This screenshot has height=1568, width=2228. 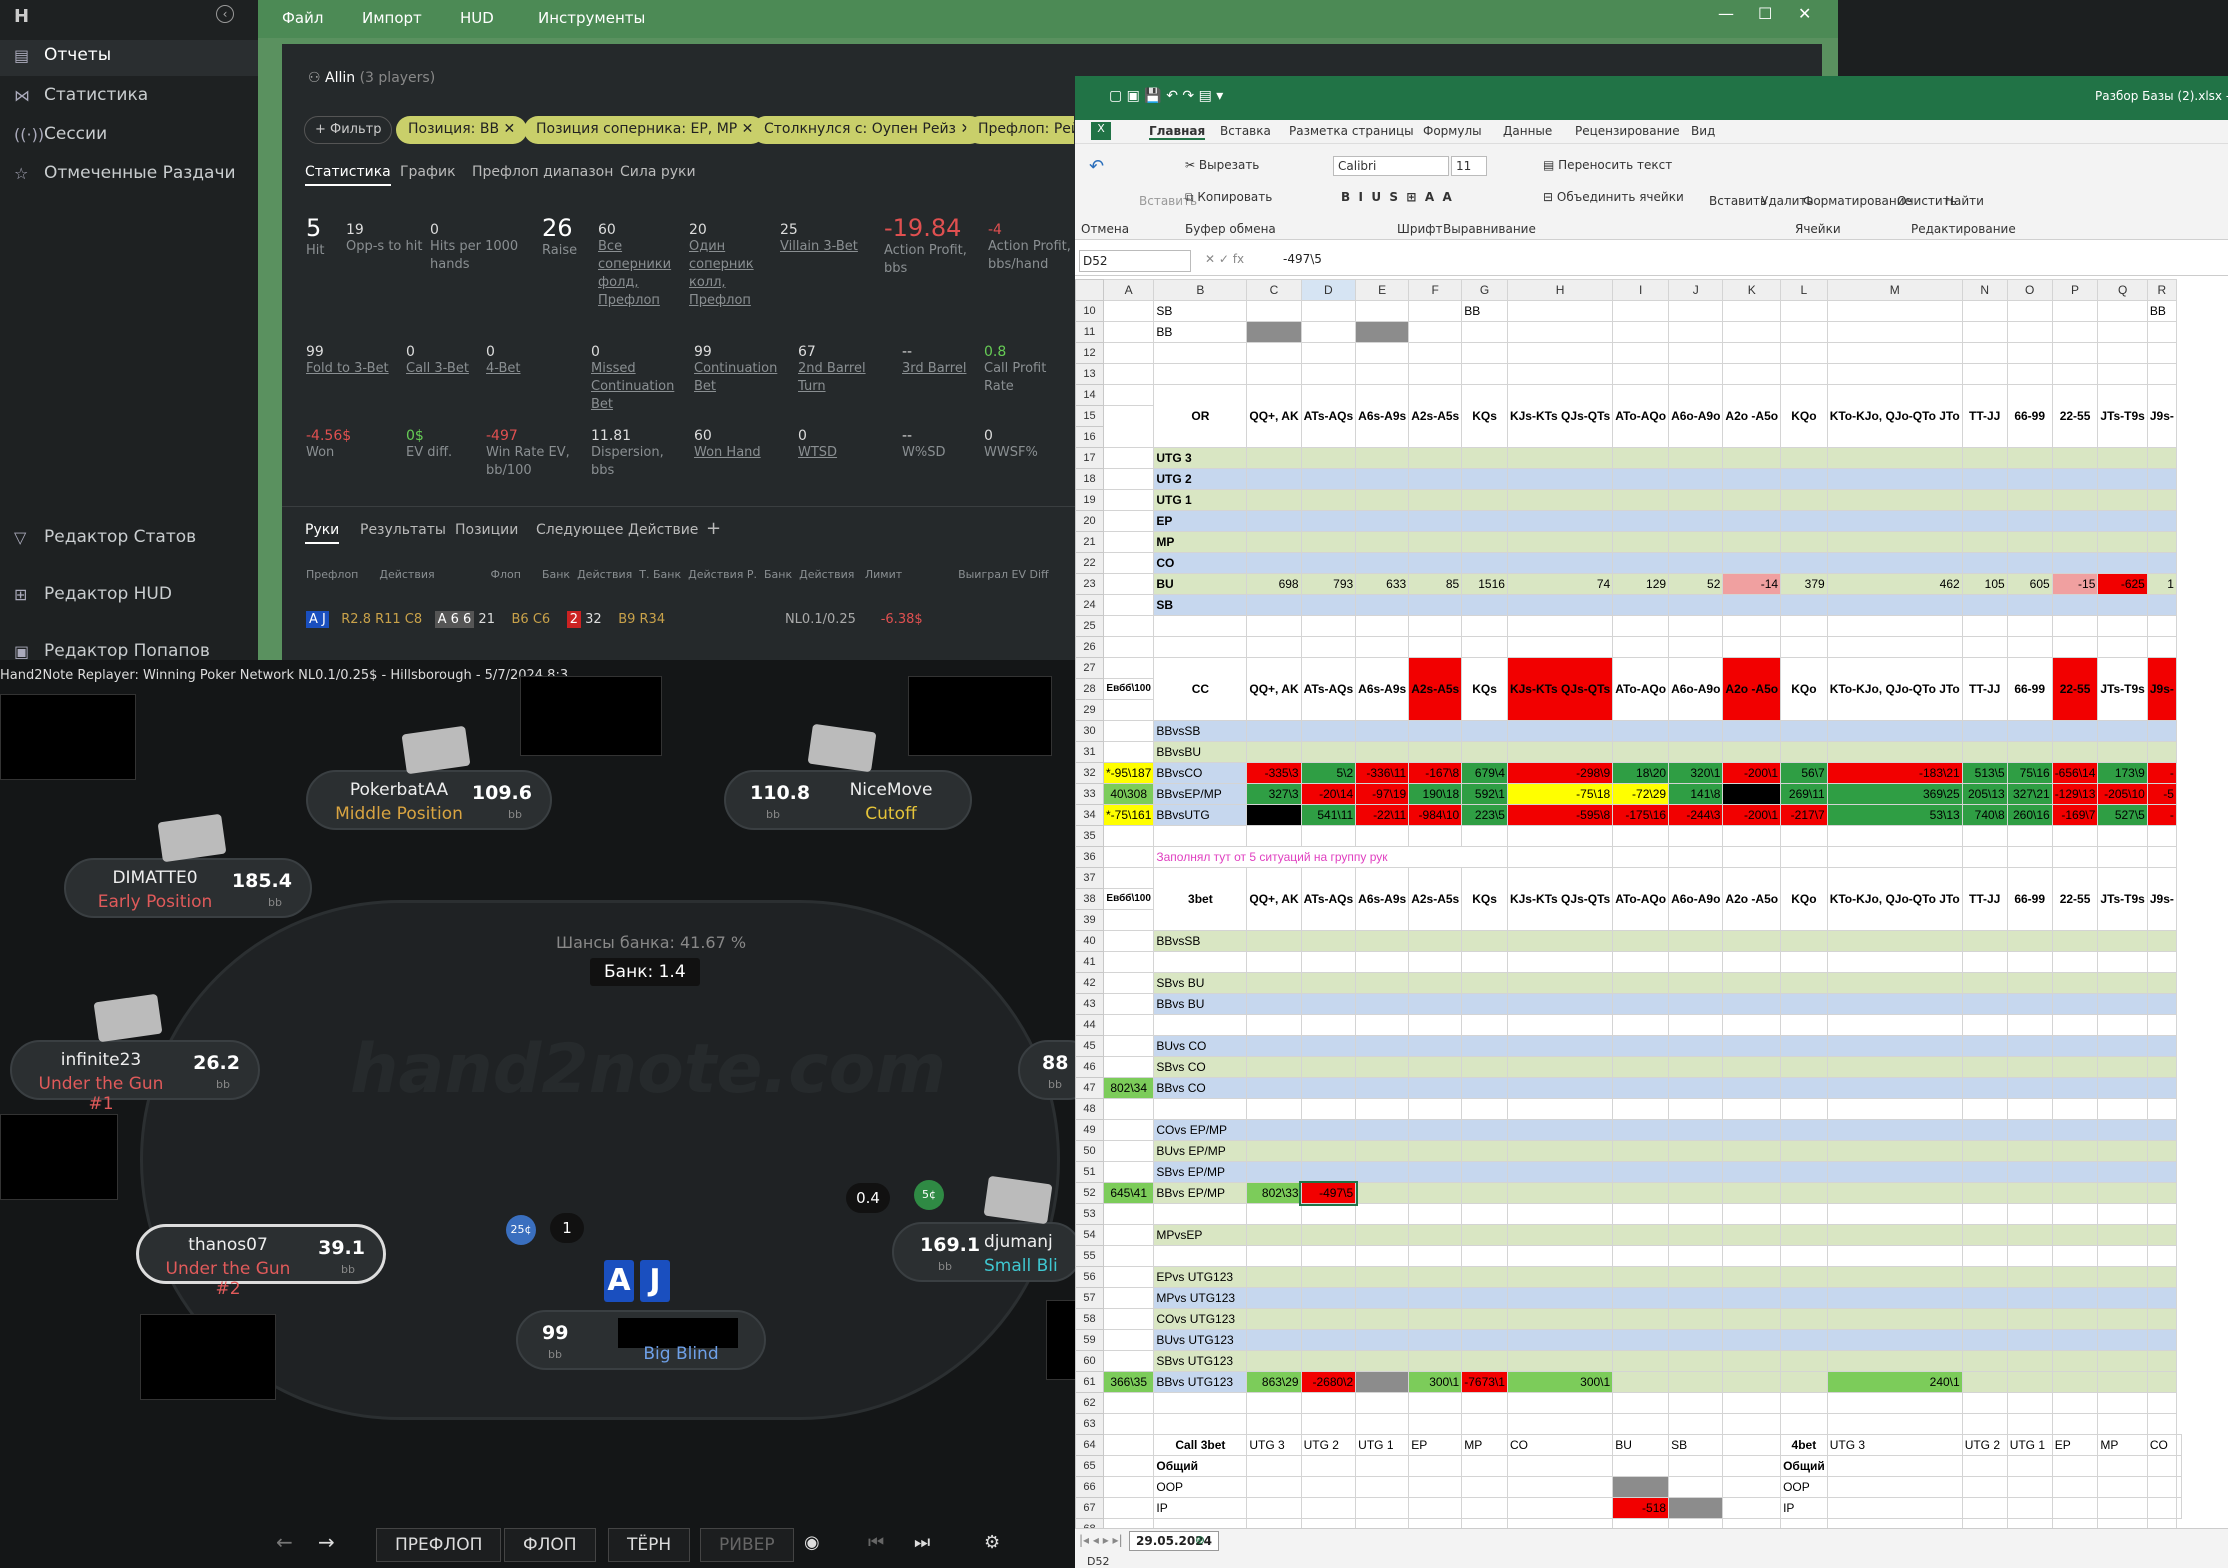 What do you see at coordinates (1452, 131) in the screenshot?
I see `tab-formulas: Формулы` at bounding box center [1452, 131].